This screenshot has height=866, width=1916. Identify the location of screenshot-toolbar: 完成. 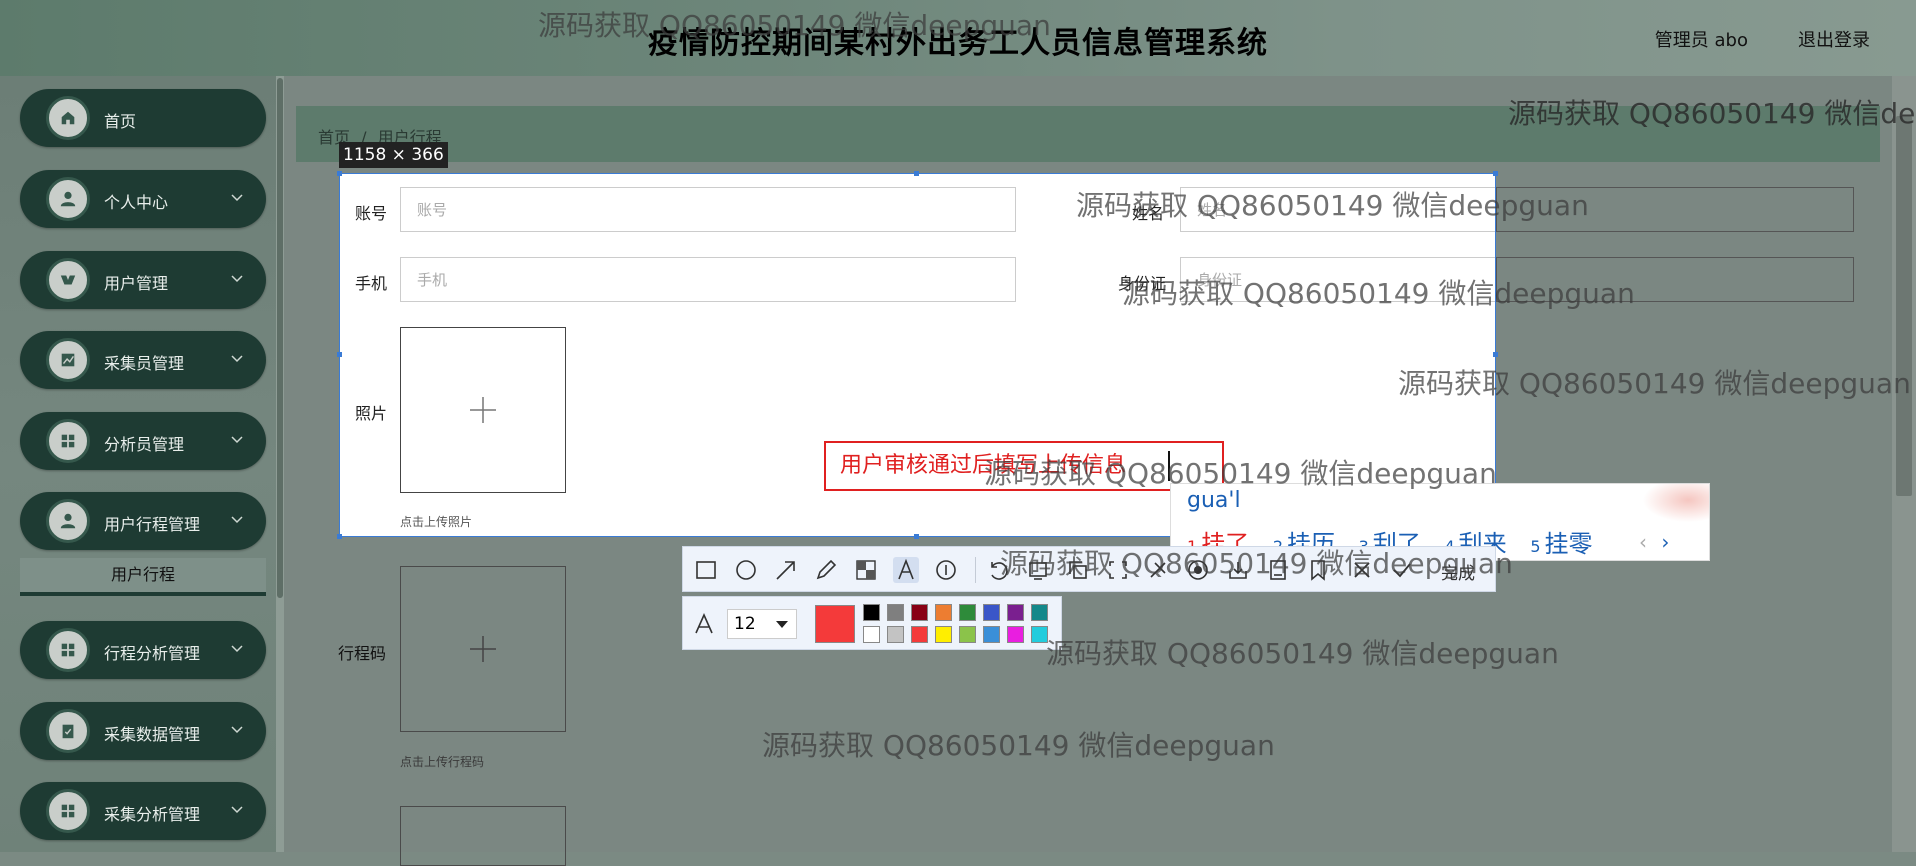
(1089, 569).